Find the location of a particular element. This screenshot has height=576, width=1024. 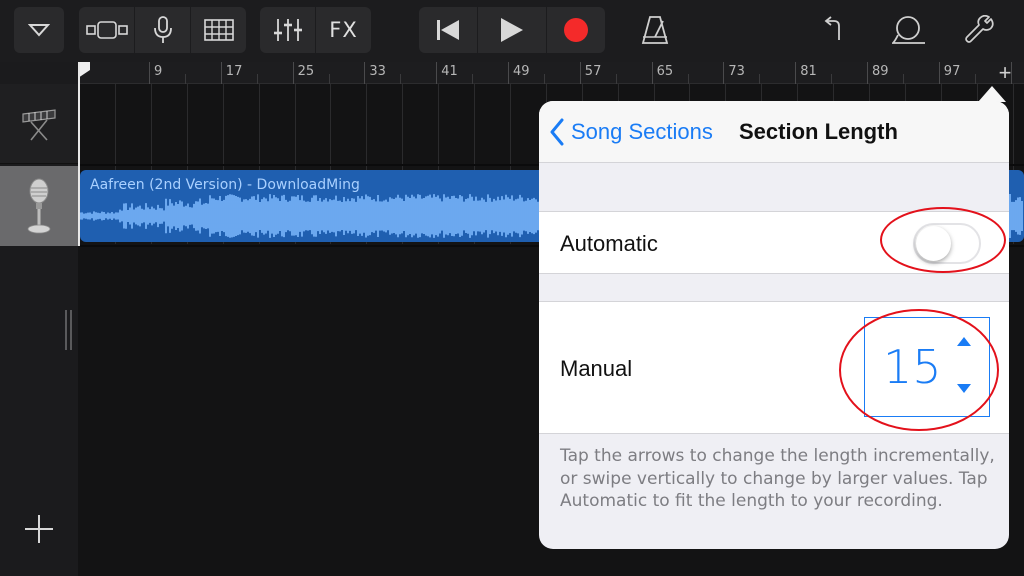

transport-controls is located at coordinates (512, 30).